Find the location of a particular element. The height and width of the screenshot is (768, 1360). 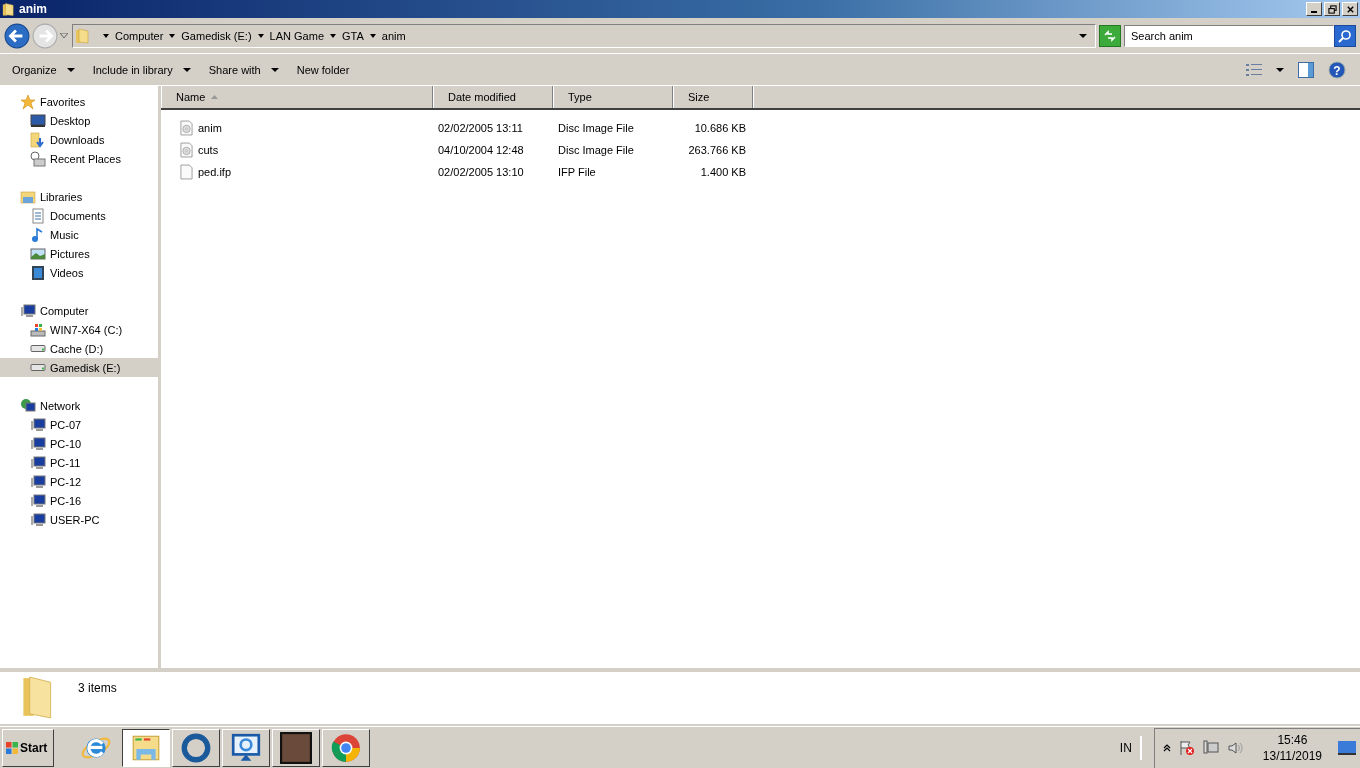

toolbar-button: New folder is located at coordinates (323, 69).